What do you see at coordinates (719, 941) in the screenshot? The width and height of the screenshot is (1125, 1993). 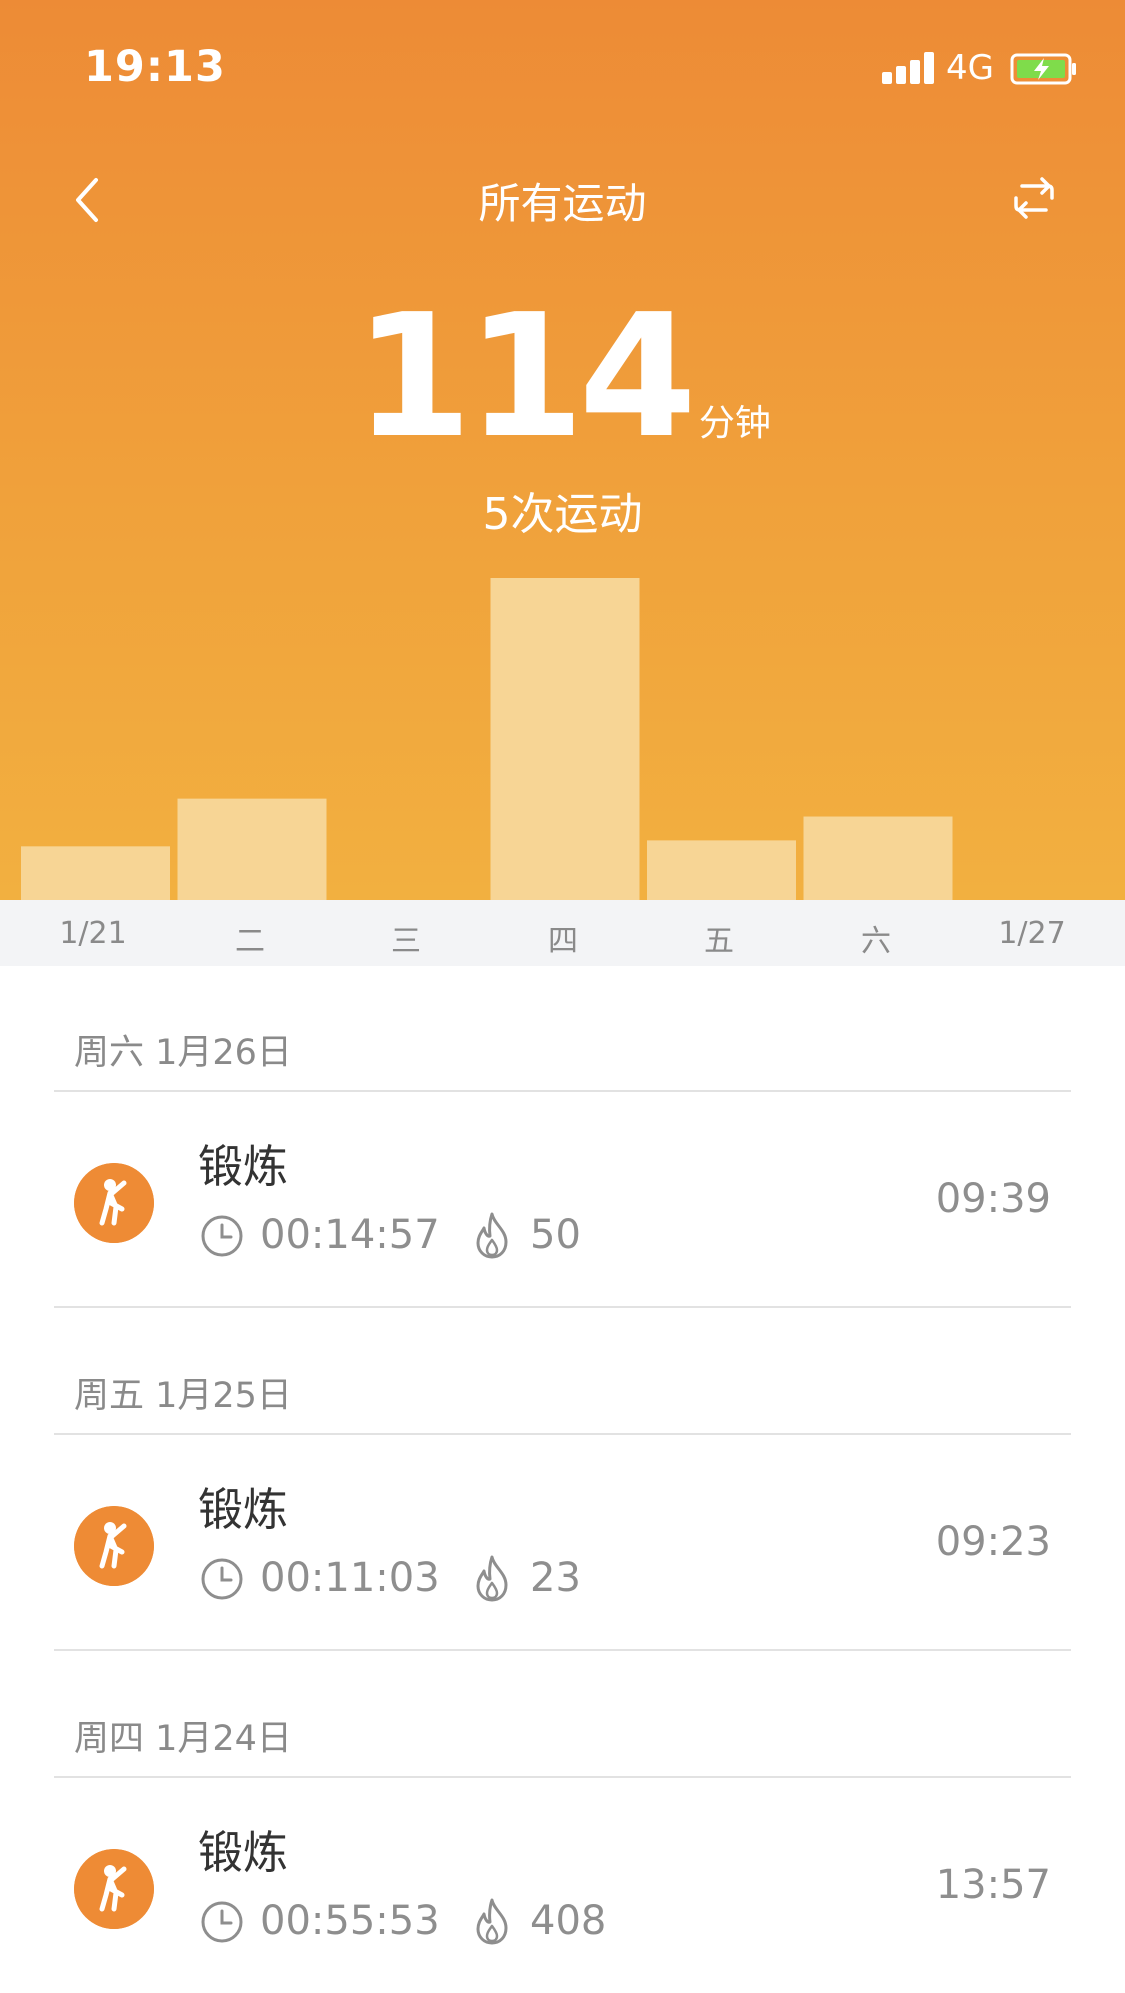 I see `x-tick-label: 五` at bounding box center [719, 941].